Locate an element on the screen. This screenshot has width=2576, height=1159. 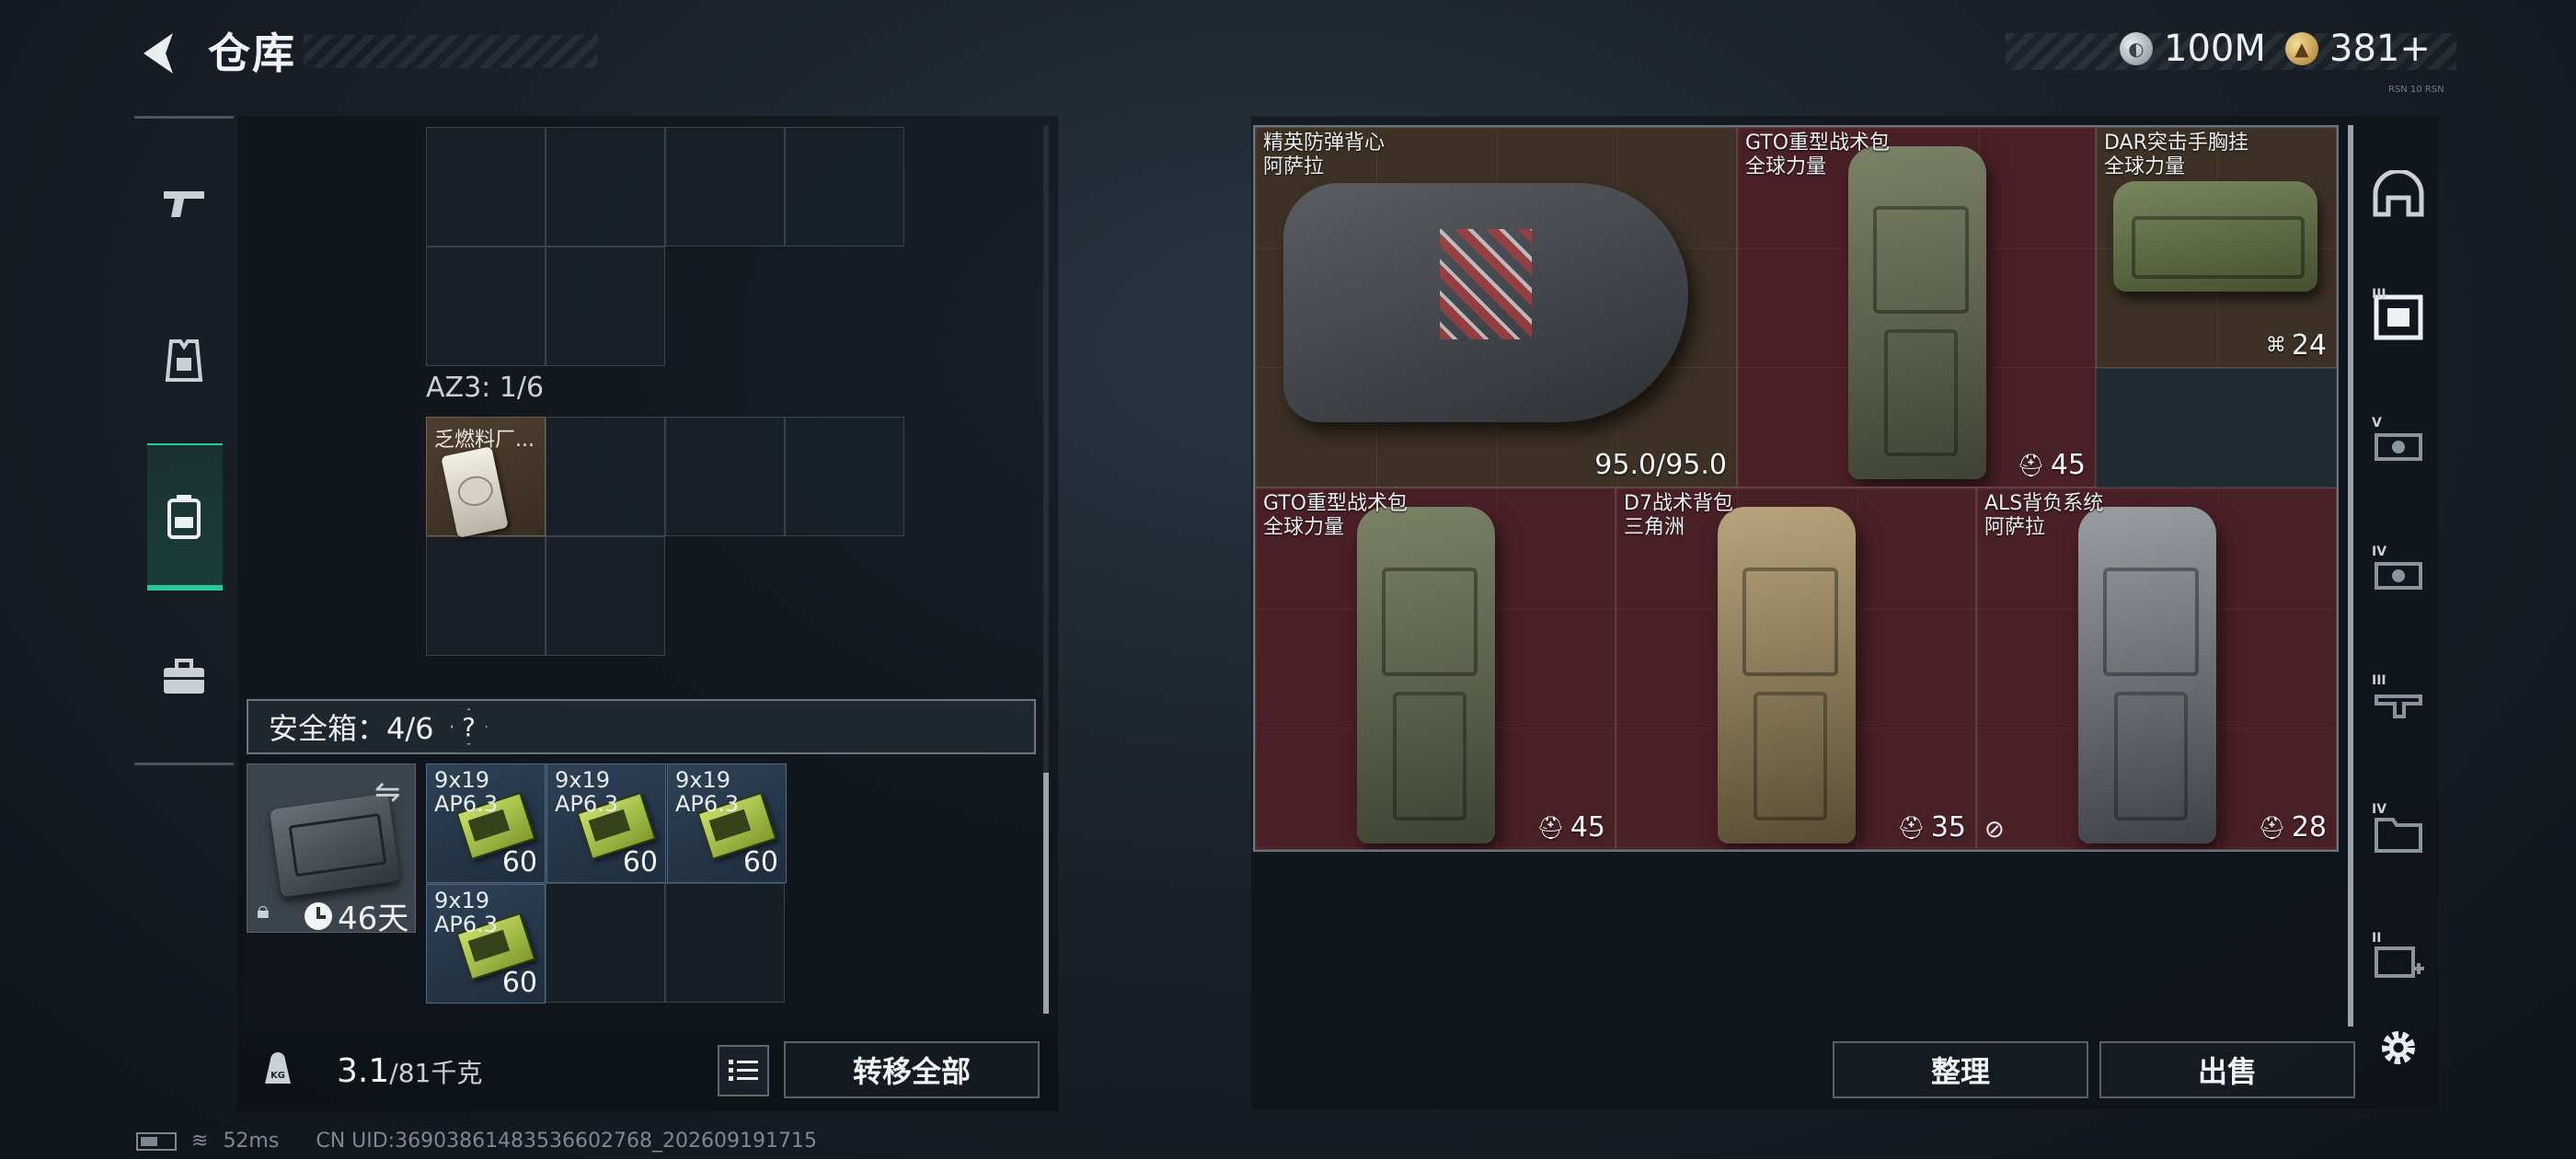
add-box-icon is located at coordinates (2399, 962).